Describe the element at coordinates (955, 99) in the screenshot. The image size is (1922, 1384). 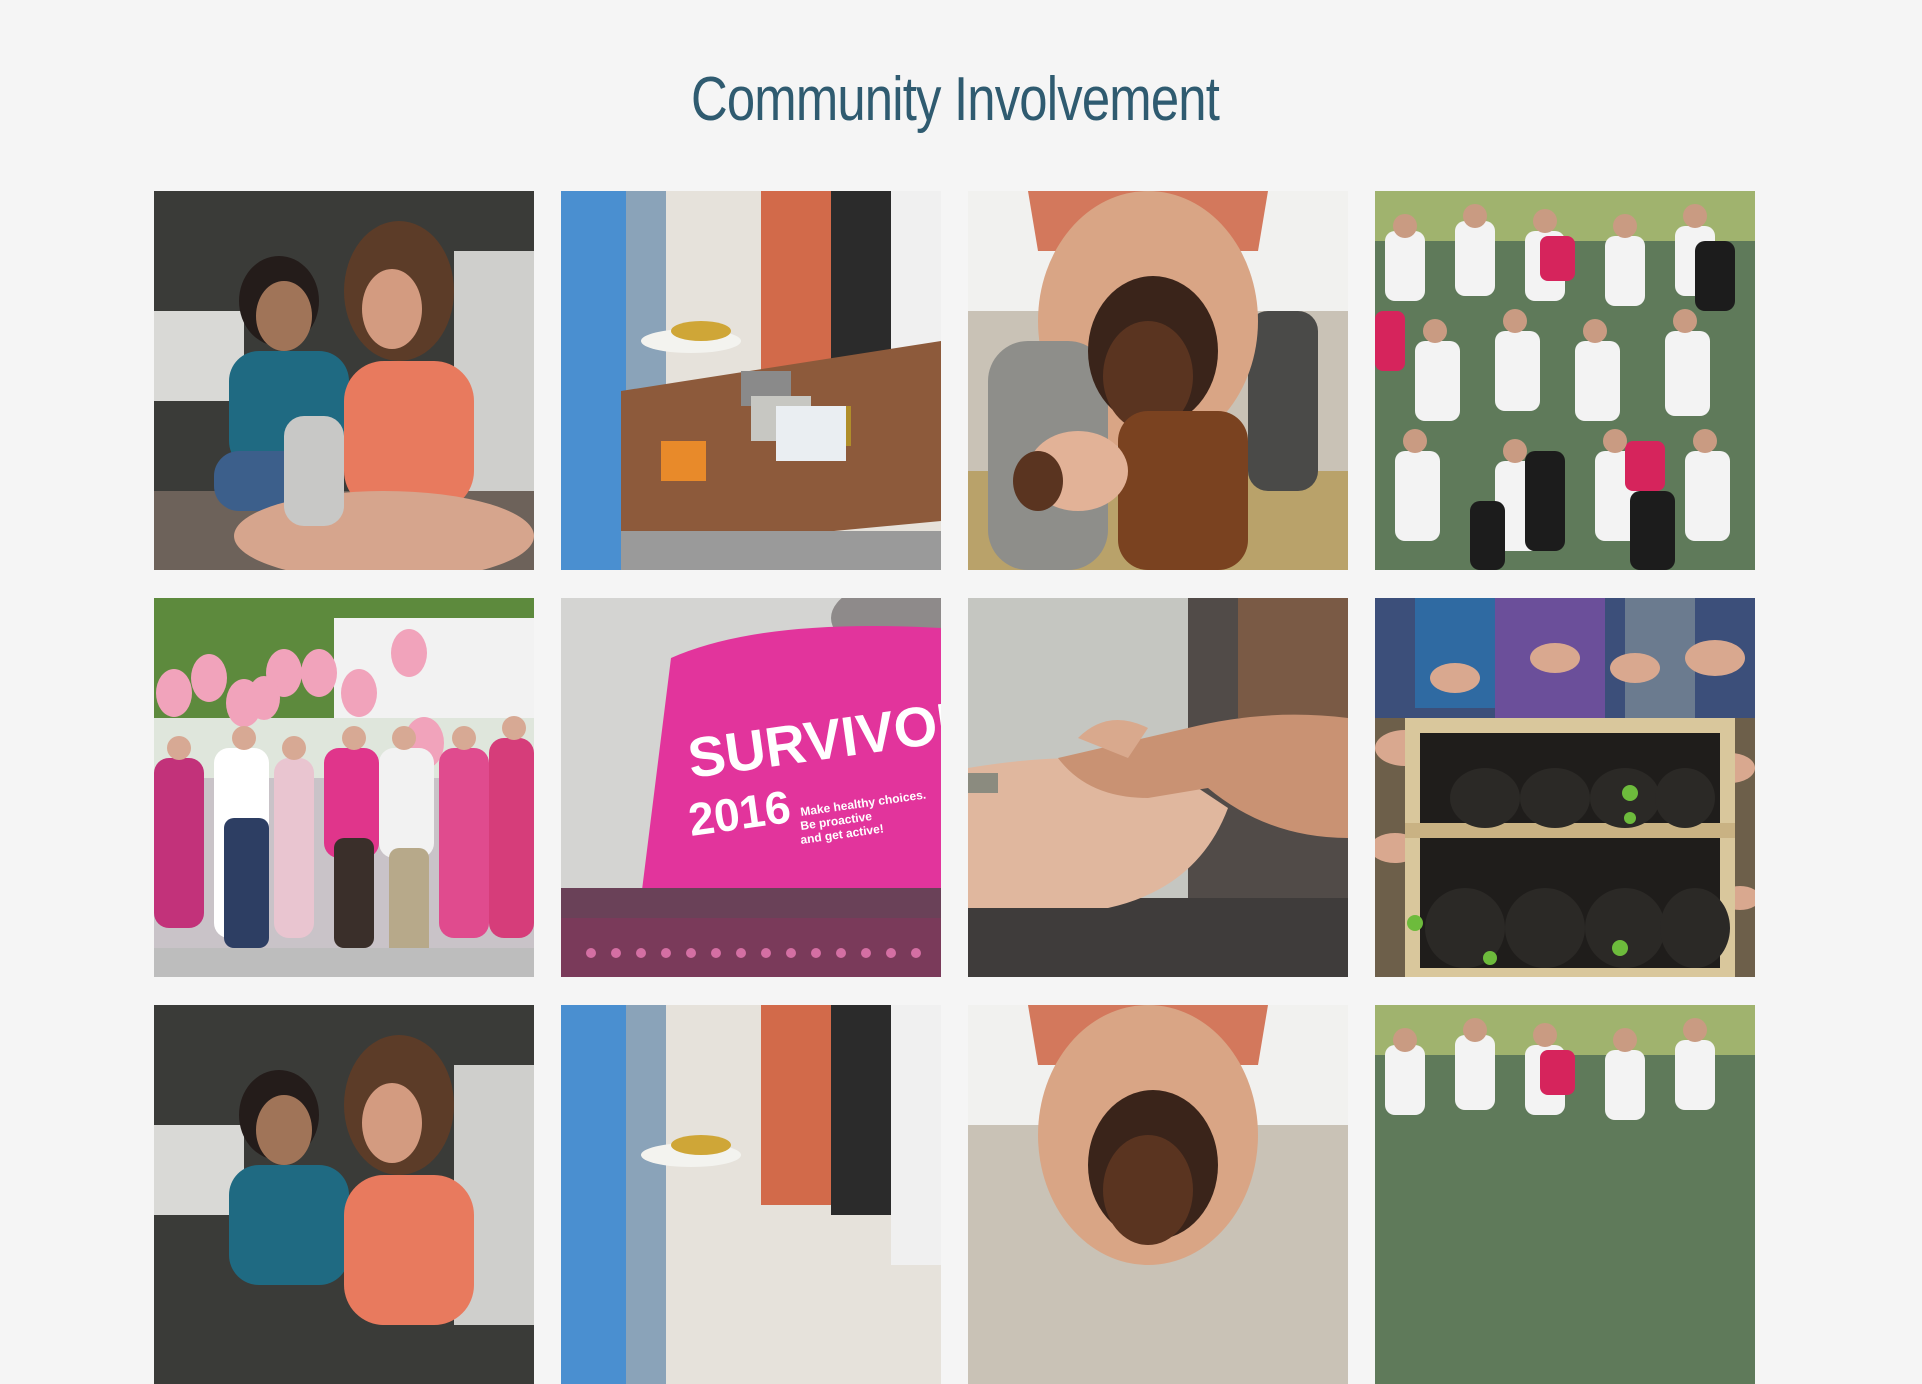
I see `section-title: Community Involvement` at that location.